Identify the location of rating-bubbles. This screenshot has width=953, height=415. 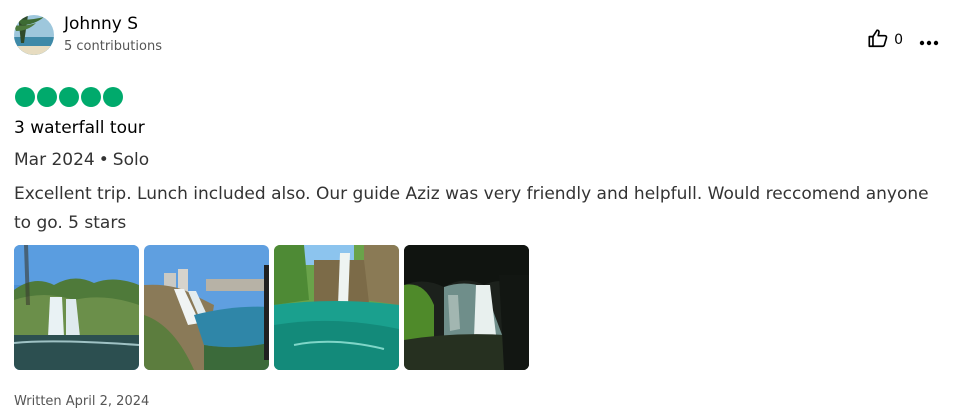
(70, 97).